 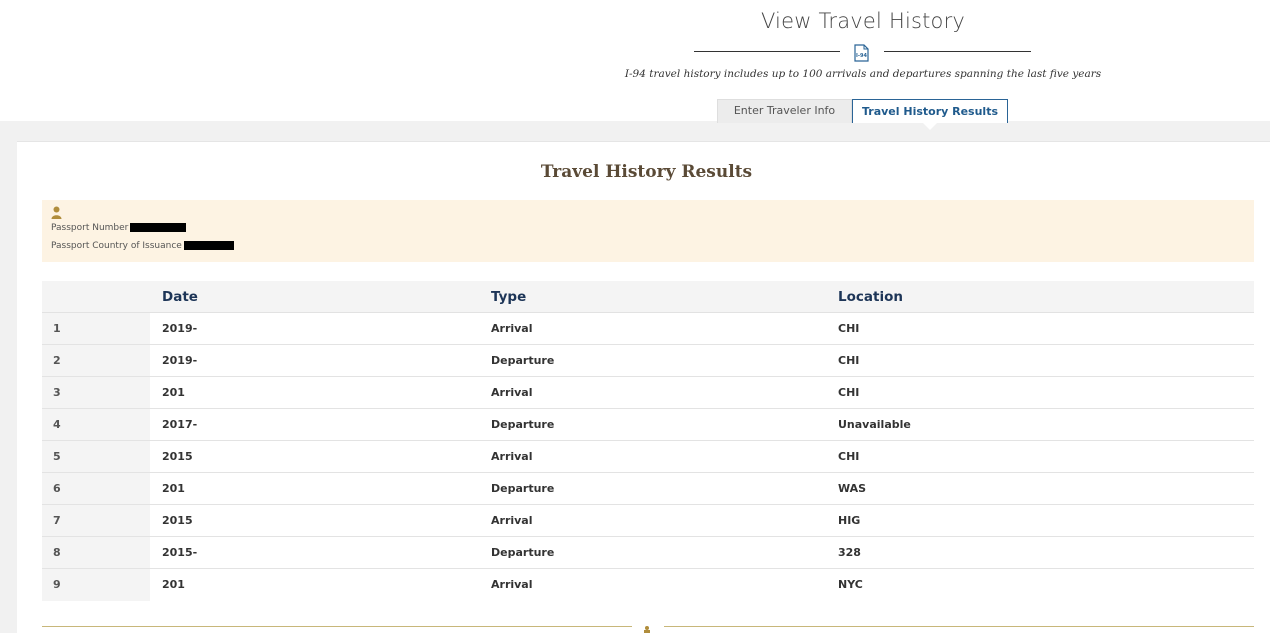 What do you see at coordinates (57, 488) in the screenshot?
I see `row-number: 6` at bounding box center [57, 488].